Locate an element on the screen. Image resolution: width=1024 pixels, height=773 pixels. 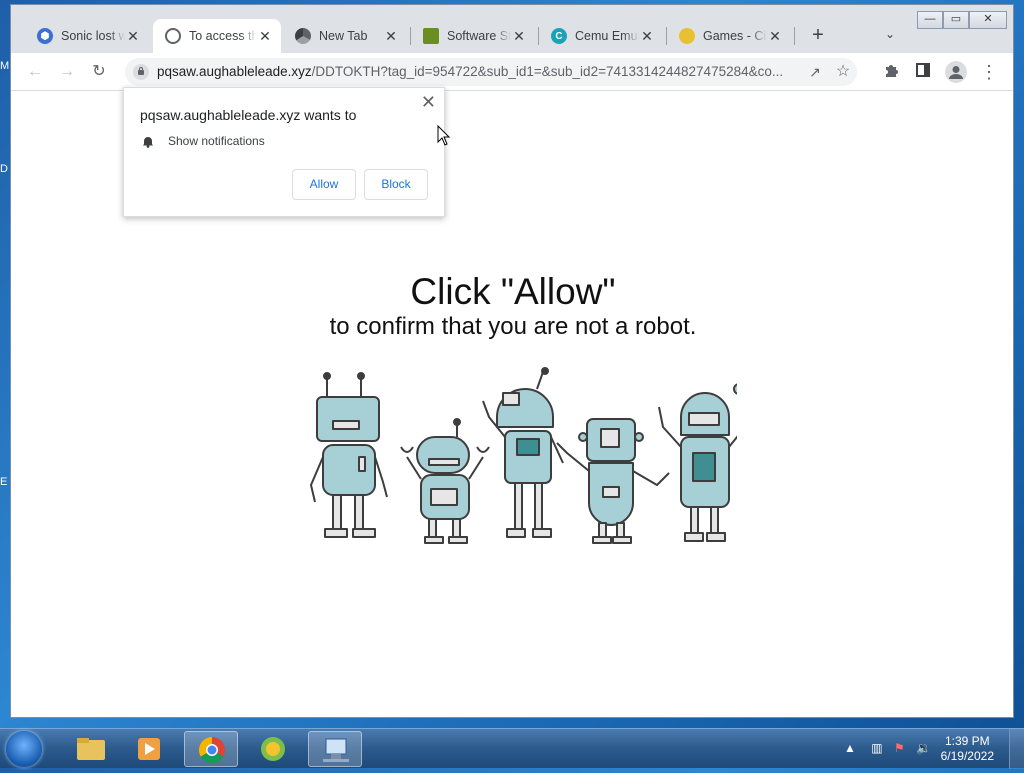
chrome-taskbar-icon is located at coordinates (211, 749).